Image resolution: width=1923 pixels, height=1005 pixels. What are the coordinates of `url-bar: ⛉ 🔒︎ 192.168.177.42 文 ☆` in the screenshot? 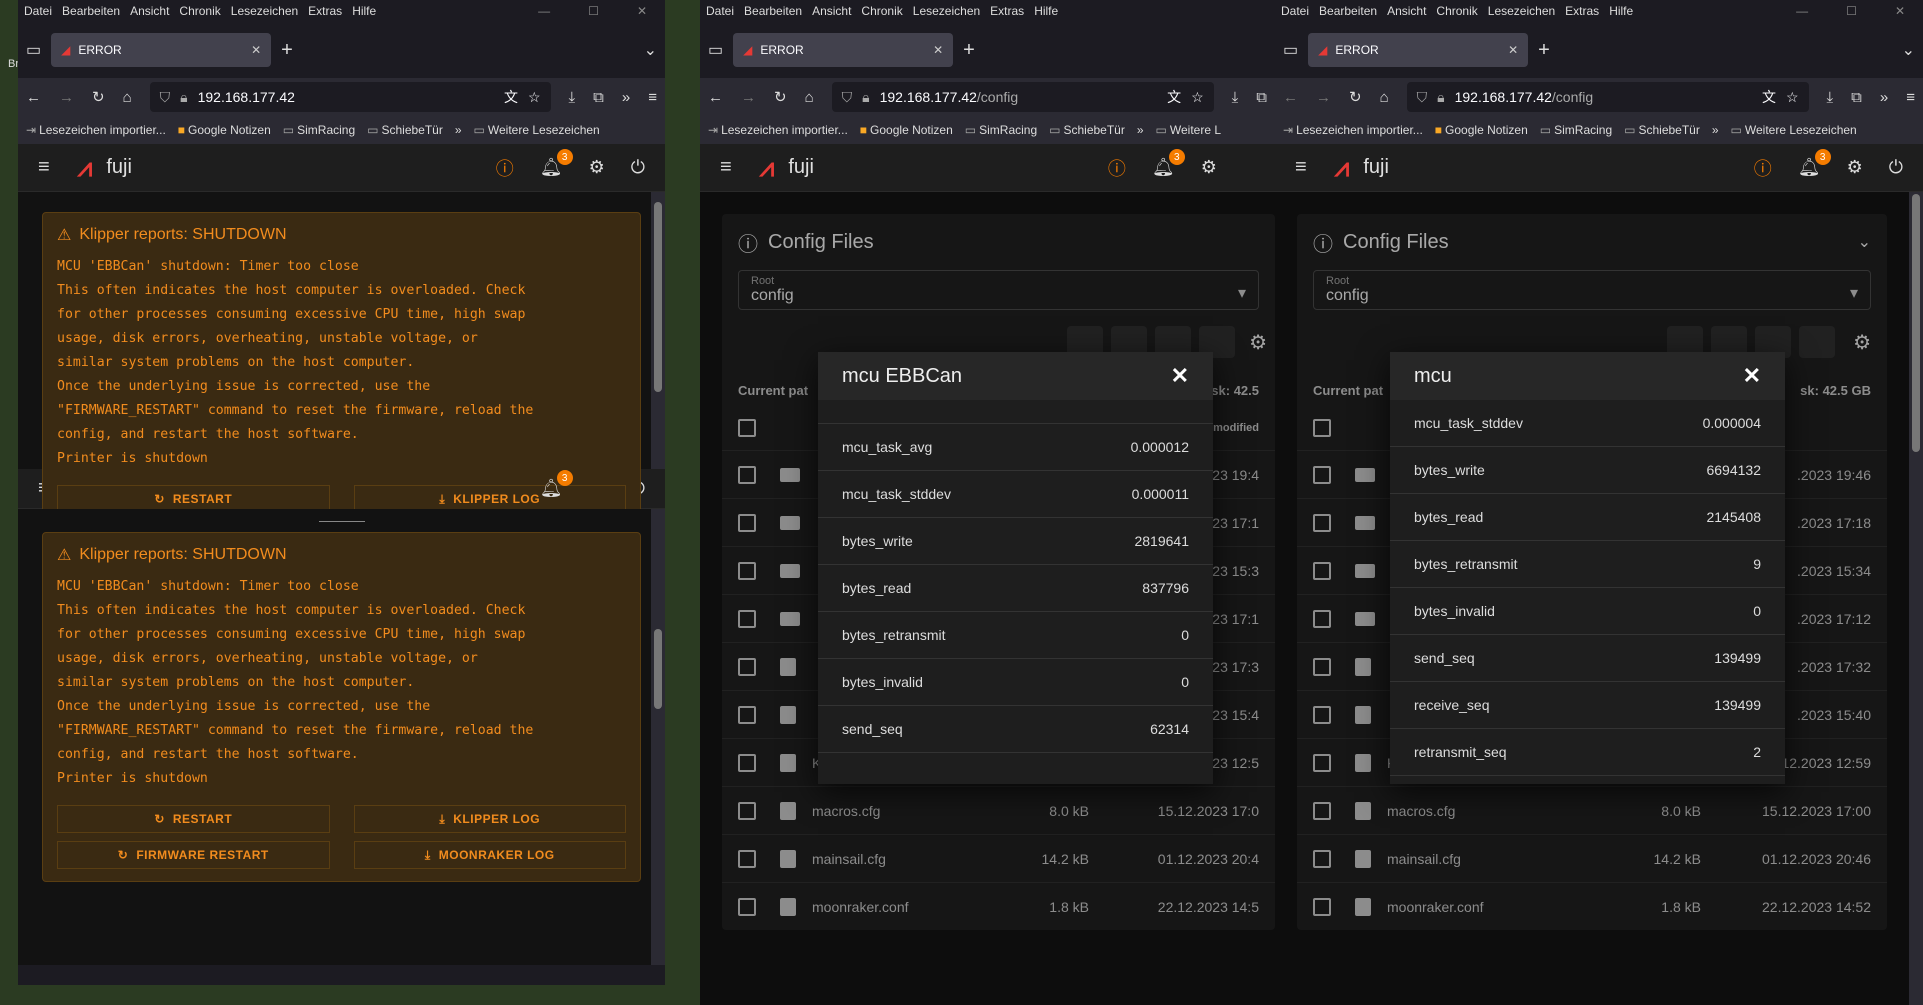 It's located at (350, 97).